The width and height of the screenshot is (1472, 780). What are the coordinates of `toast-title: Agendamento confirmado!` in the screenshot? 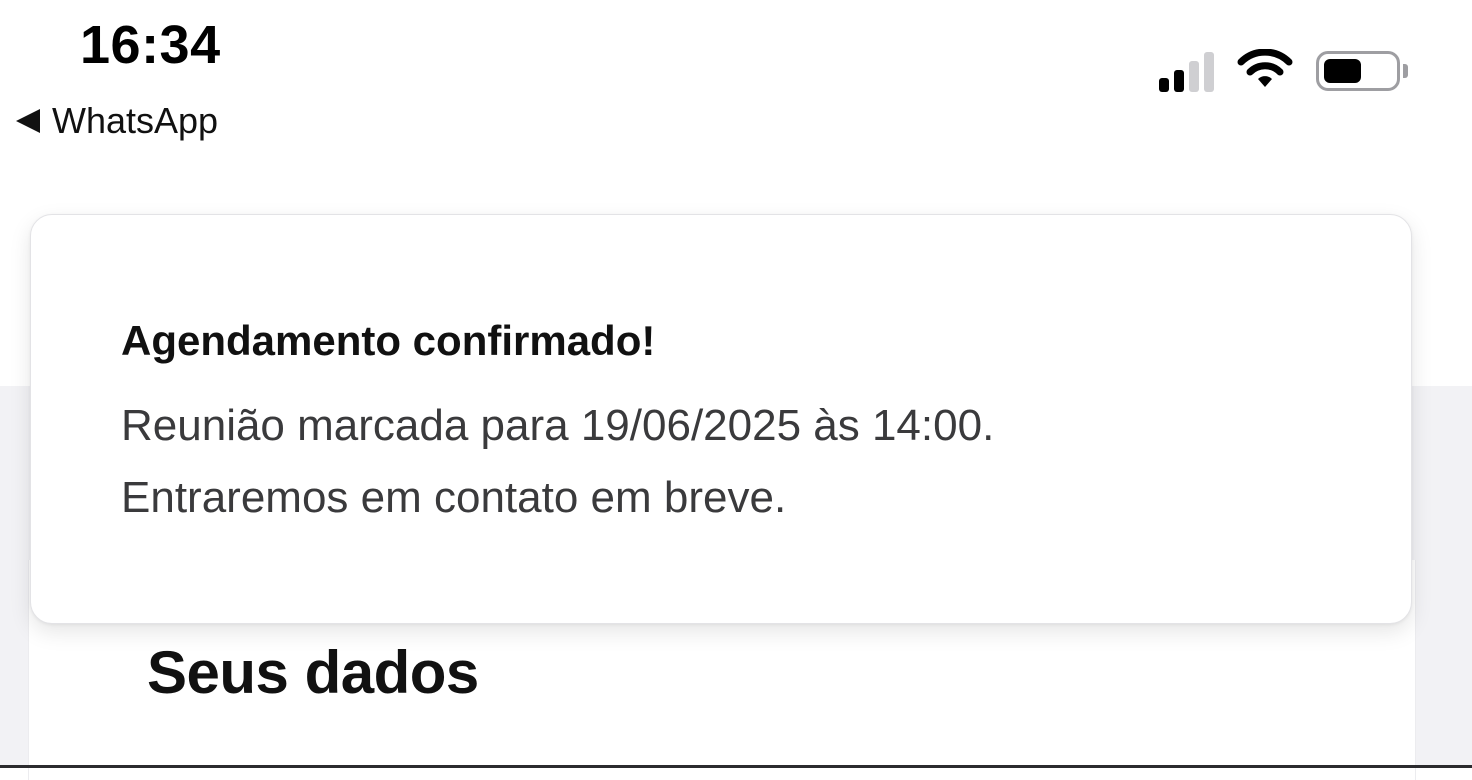 It's located at (388, 340).